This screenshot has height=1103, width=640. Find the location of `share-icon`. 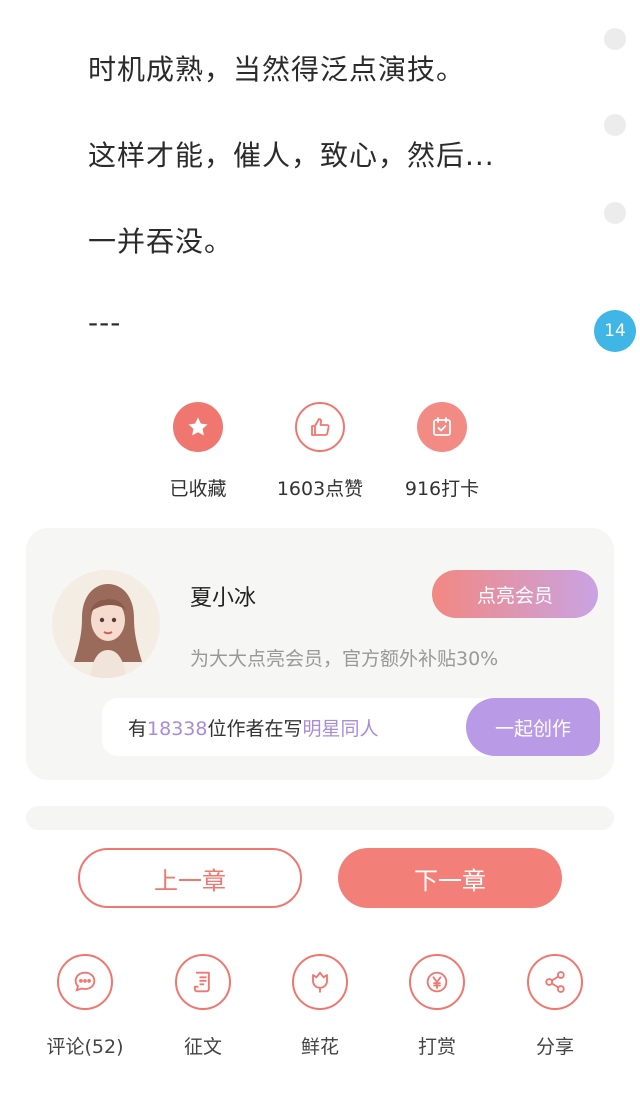

share-icon is located at coordinates (555, 982).